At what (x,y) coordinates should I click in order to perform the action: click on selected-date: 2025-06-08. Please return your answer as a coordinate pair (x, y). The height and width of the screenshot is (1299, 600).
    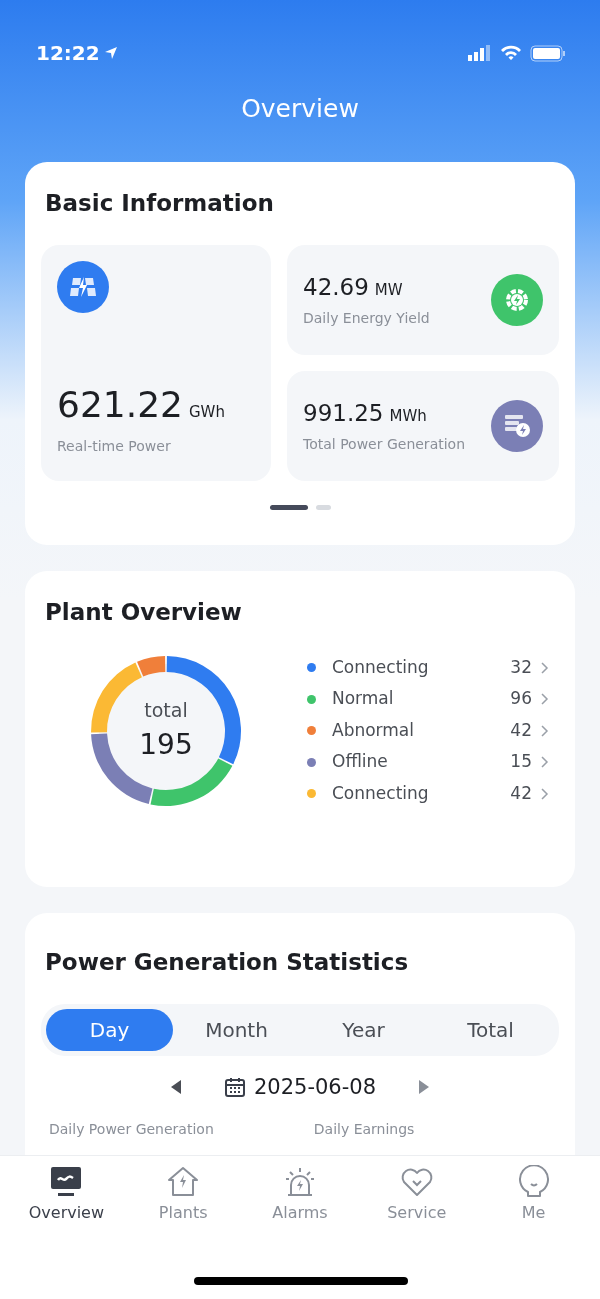
    Looking at the image, I should click on (314, 1087).